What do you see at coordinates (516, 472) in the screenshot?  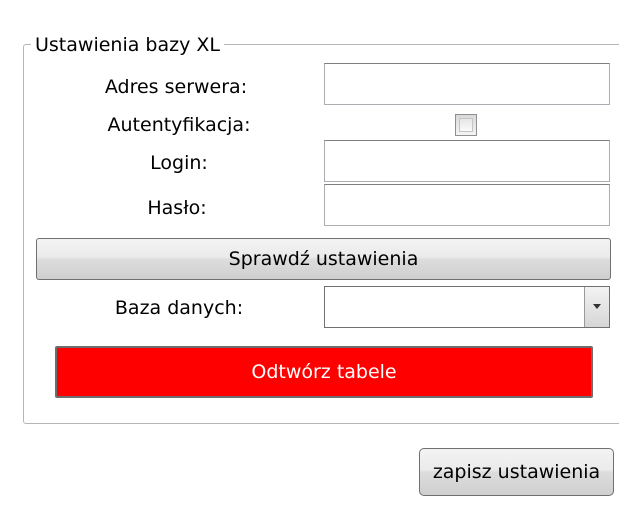 I see `save-settings-button: zapisz ustawienia` at bounding box center [516, 472].